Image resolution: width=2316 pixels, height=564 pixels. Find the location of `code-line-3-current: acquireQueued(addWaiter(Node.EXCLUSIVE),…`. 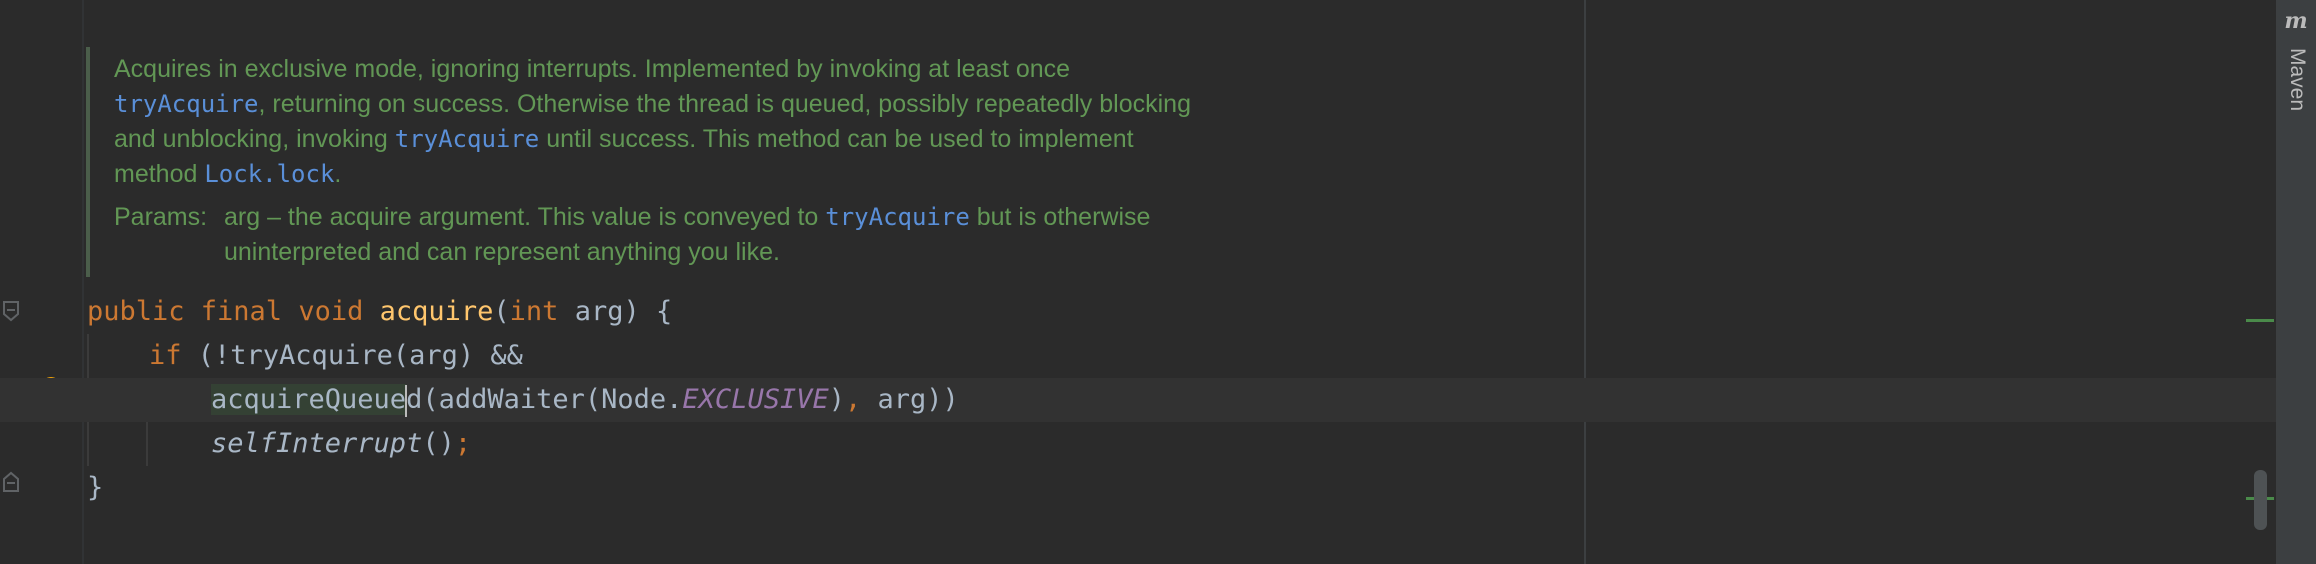

code-line-3-current: acquireQueued(addWaiter(Node.EXCLUSIVE),… is located at coordinates (1138, 400).